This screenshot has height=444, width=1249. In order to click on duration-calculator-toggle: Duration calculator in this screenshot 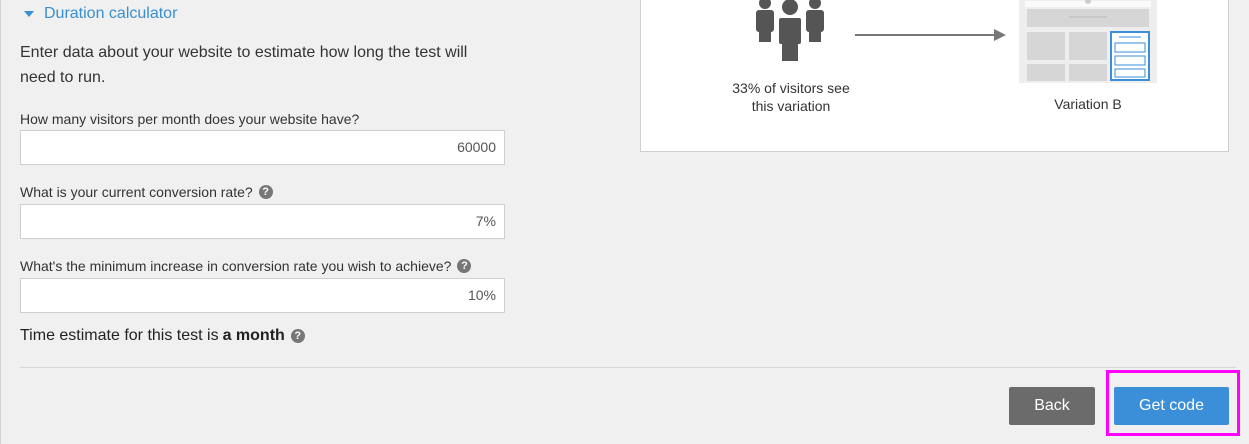, I will do `click(100, 14)`.